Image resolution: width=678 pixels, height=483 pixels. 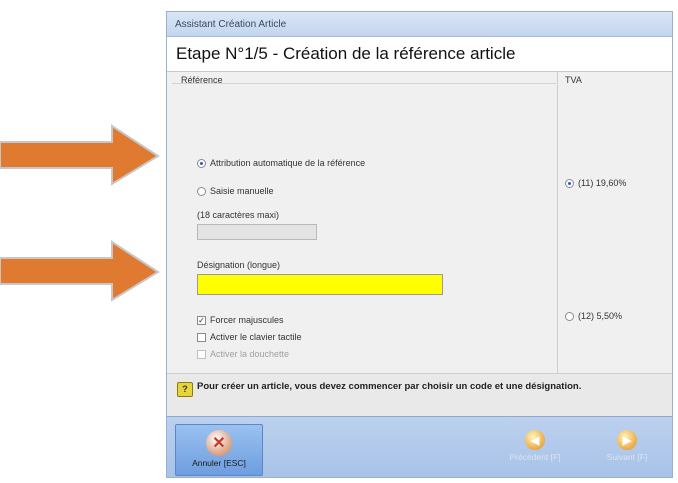 I want to click on radio-manual-reference: Saisie manuelle, so click(x=235, y=191).